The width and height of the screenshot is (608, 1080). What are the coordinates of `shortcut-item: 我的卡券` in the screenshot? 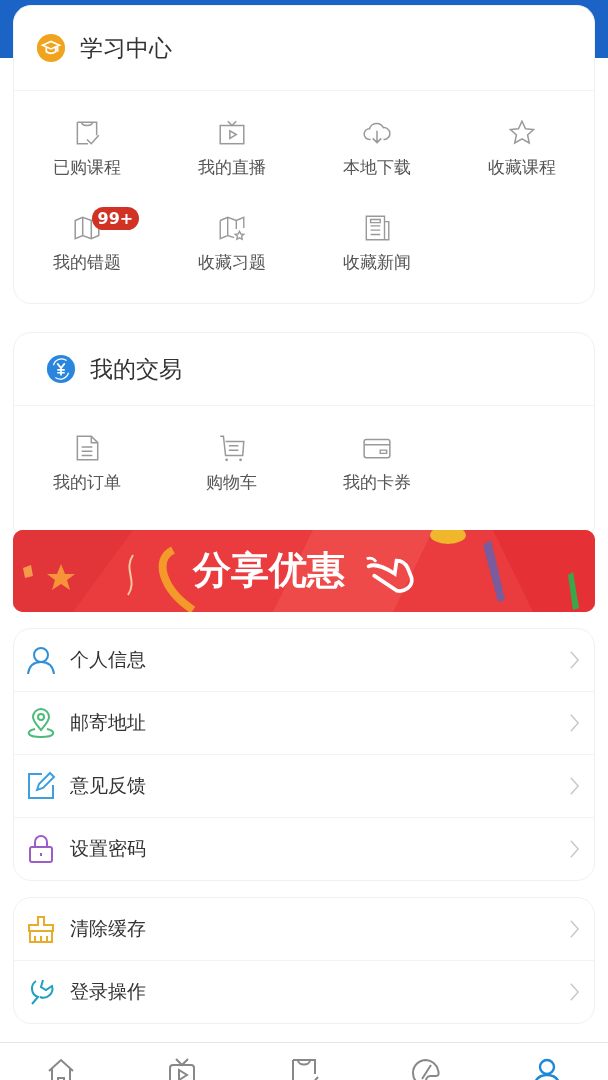 It's located at (376, 463).